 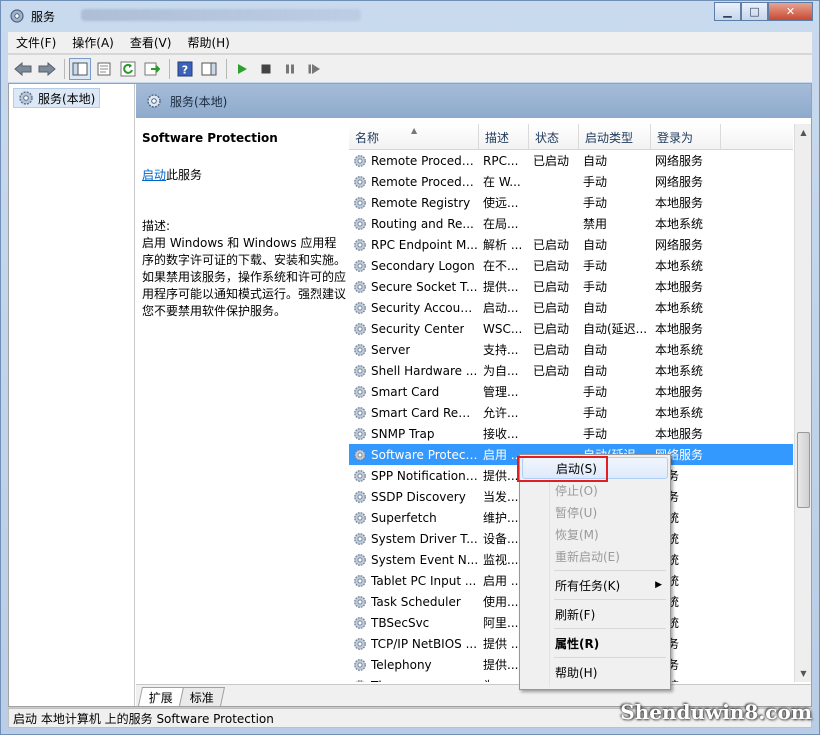 What do you see at coordinates (803, 132) in the screenshot?
I see `scroll-up-button: ▲` at bounding box center [803, 132].